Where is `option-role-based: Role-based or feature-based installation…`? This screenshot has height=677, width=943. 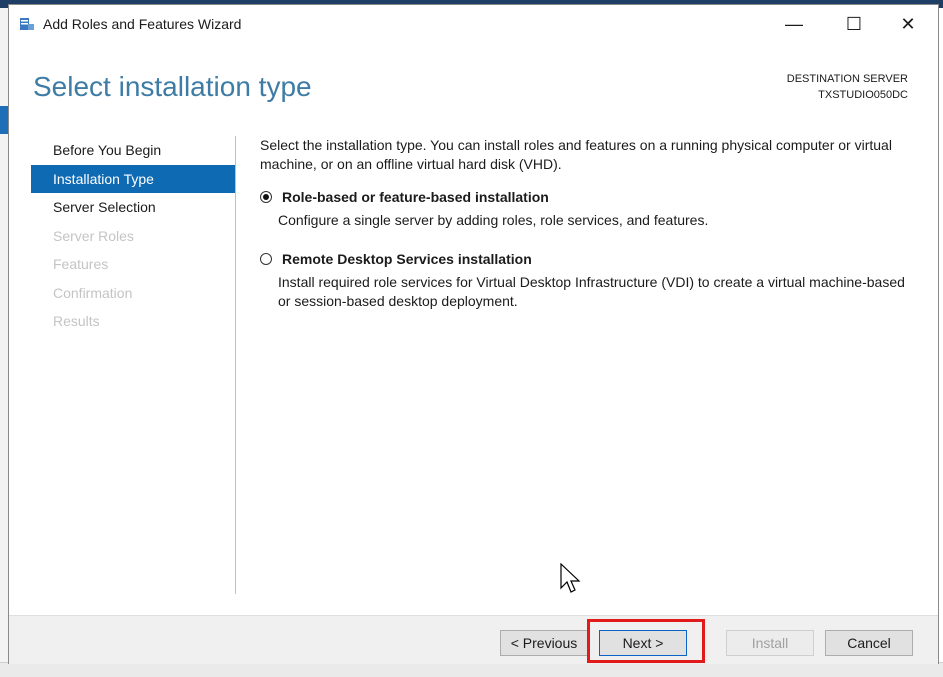 option-role-based: Role-based or feature-based installation… is located at coordinates (590, 209).